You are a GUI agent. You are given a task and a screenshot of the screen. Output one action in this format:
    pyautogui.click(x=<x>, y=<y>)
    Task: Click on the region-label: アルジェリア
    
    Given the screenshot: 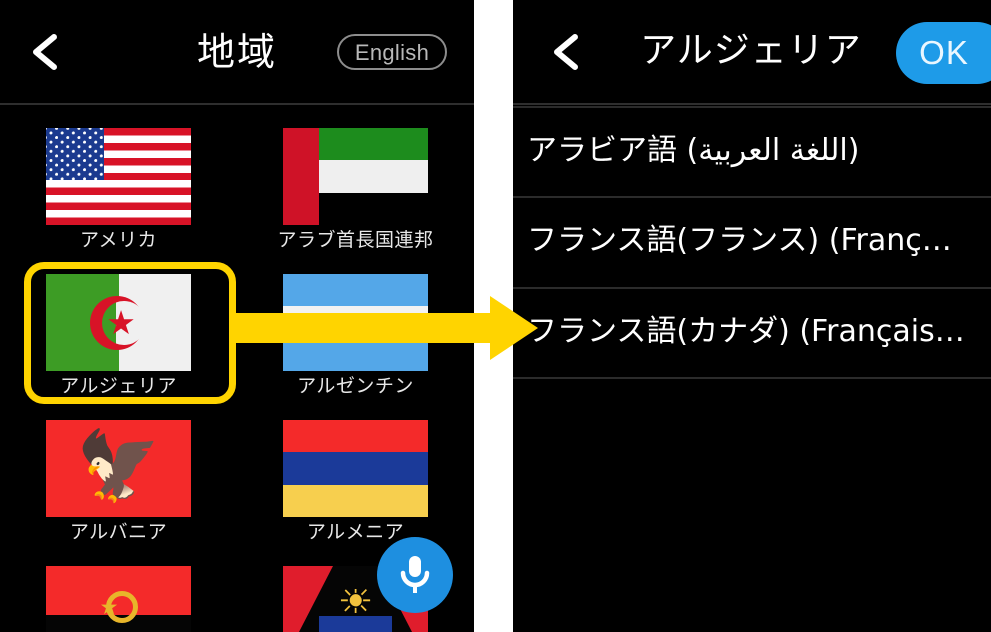 What is the action you would take?
    pyautogui.click(x=118, y=386)
    